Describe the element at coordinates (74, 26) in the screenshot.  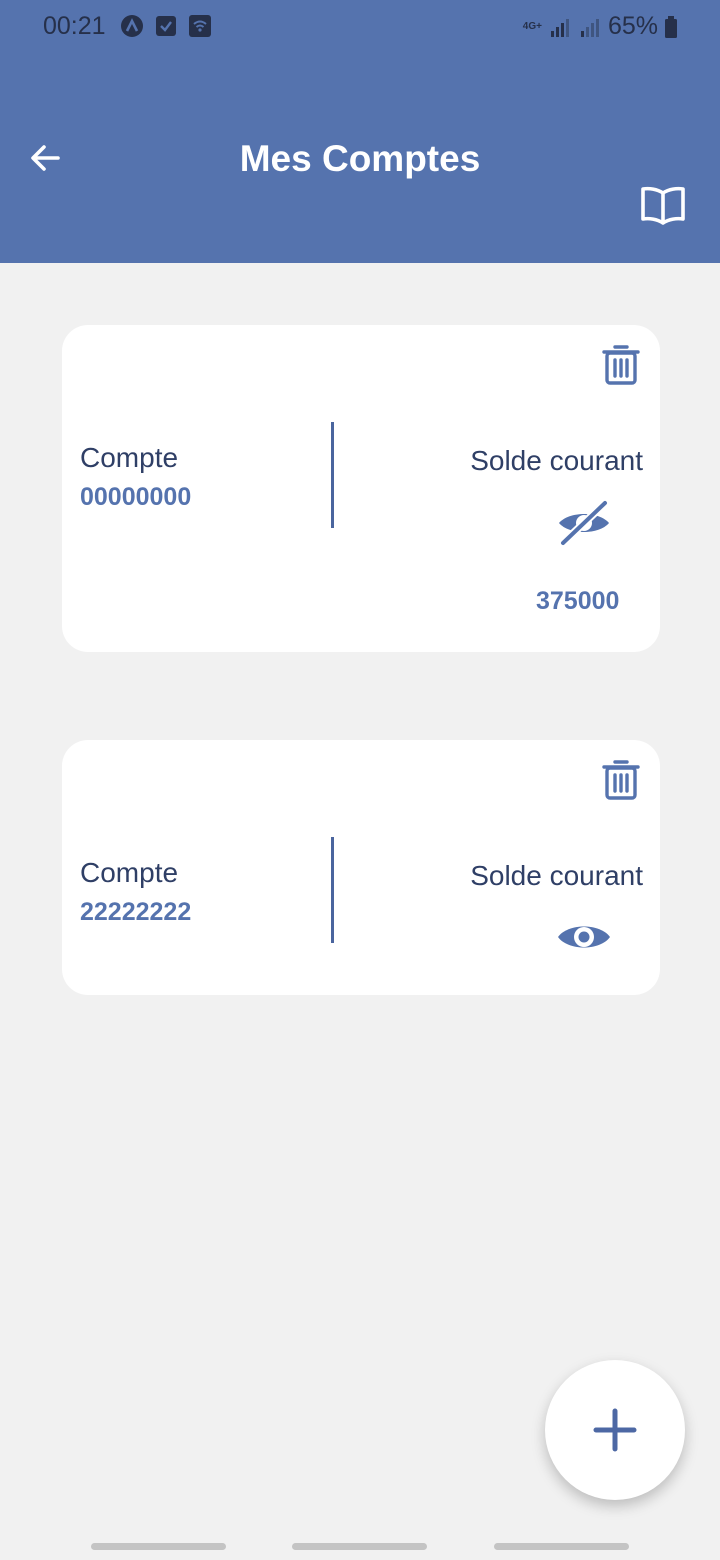
I see `status-time: 00:21` at that location.